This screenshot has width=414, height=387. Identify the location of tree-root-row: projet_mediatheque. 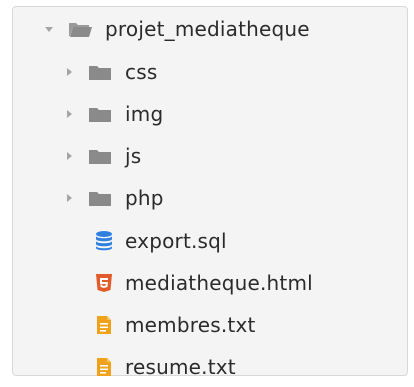
(175, 29).